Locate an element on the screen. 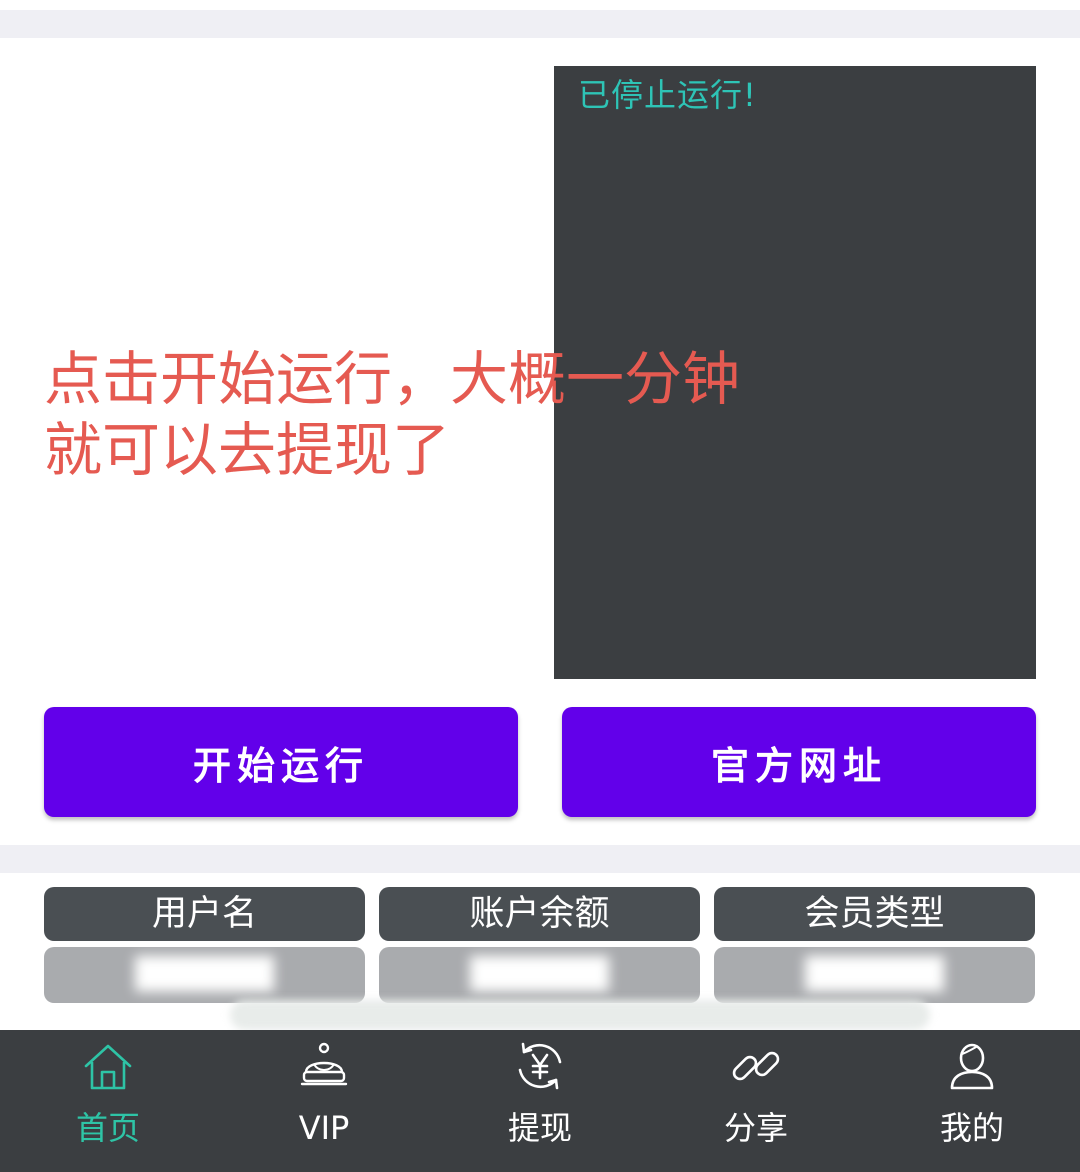 This screenshot has height=1172, width=1080. tab-share: 分享 is located at coordinates (756, 1101).